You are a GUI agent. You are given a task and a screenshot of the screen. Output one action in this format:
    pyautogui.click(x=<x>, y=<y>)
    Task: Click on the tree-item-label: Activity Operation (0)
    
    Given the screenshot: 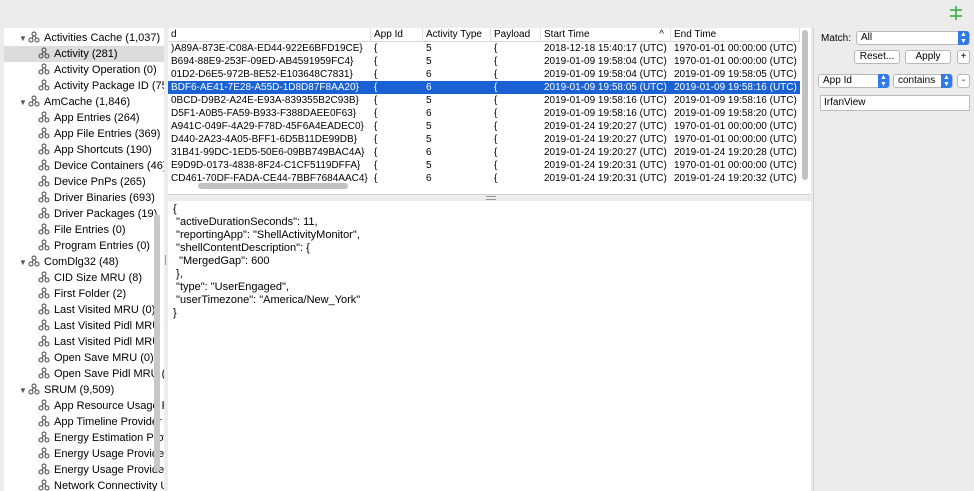 What is the action you would take?
    pyautogui.click(x=105, y=70)
    